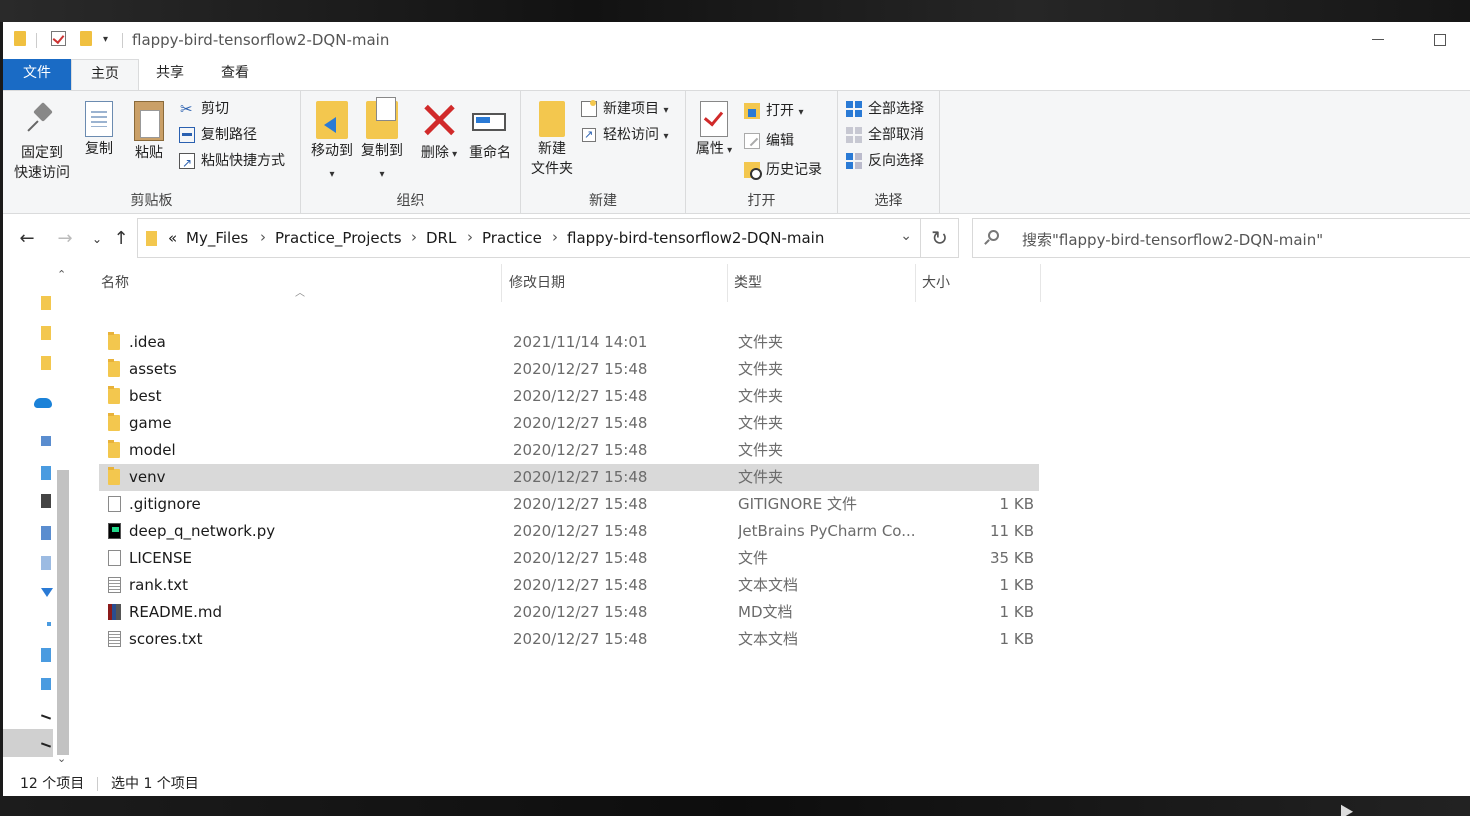 Image resolution: width=1470 pixels, height=816 pixels. What do you see at coordinates (105, 39) in the screenshot?
I see `customize-quick-access-dropdown-icon: ▾` at bounding box center [105, 39].